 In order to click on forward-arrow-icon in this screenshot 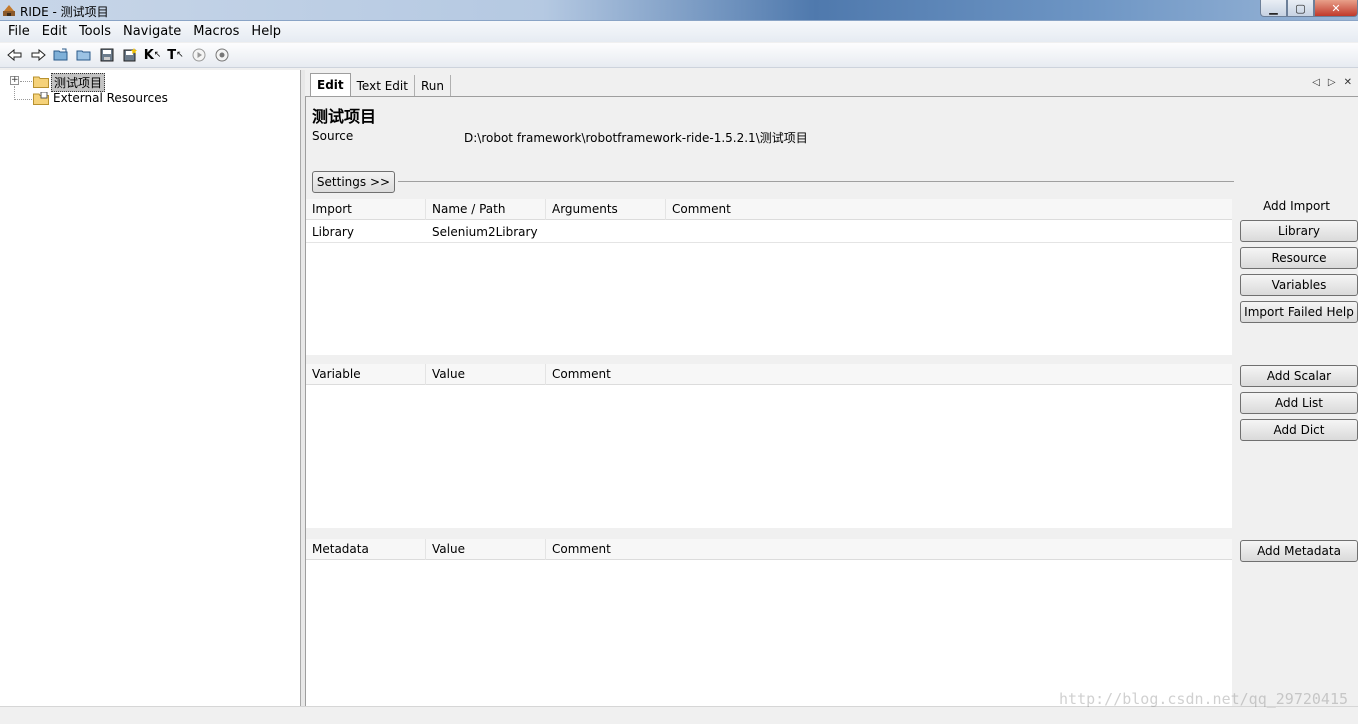, I will do `click(38, 55)`.